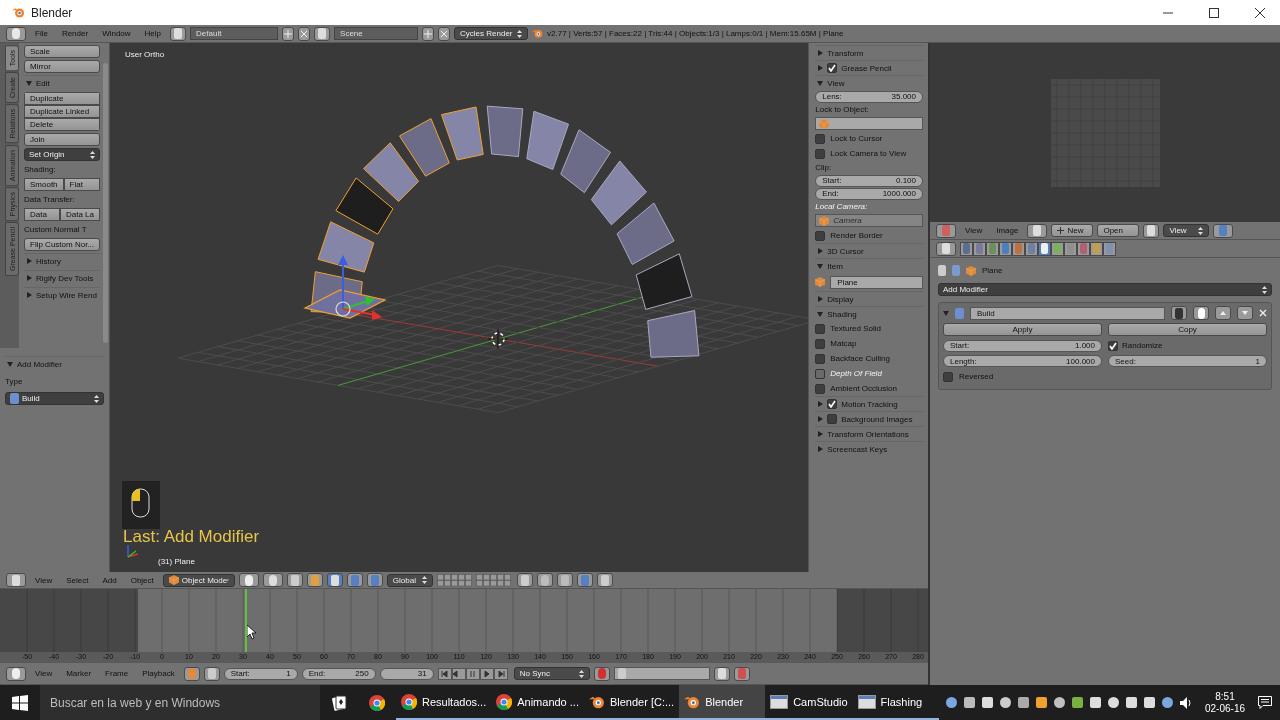  What do you see at coordinates (62, 260) in the screenshot?
I see `panel-header: History` at bounding box center [62, 260].